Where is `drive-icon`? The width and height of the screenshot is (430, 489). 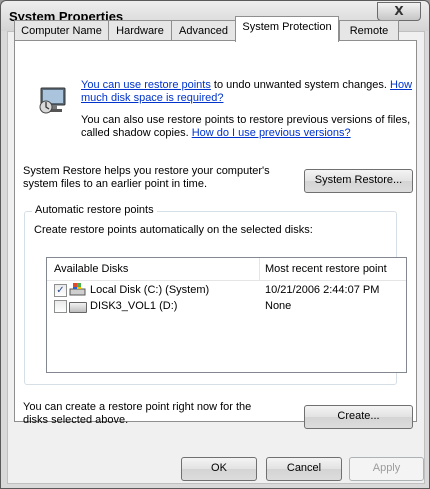 drive-icon is located at coordinates (78, 307).